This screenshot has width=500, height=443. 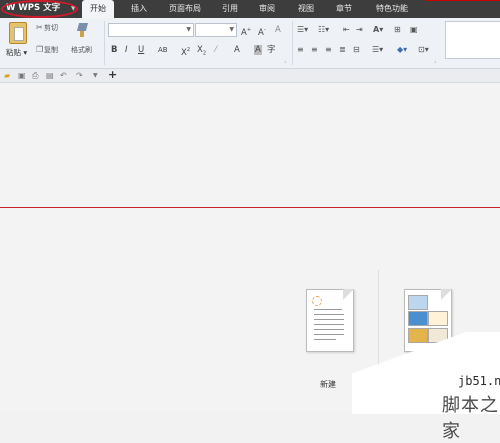 What do you see at coordinates (306, 9) in the screenshot?
I see `tab-view: 视图` at bounding box center [306, 9].